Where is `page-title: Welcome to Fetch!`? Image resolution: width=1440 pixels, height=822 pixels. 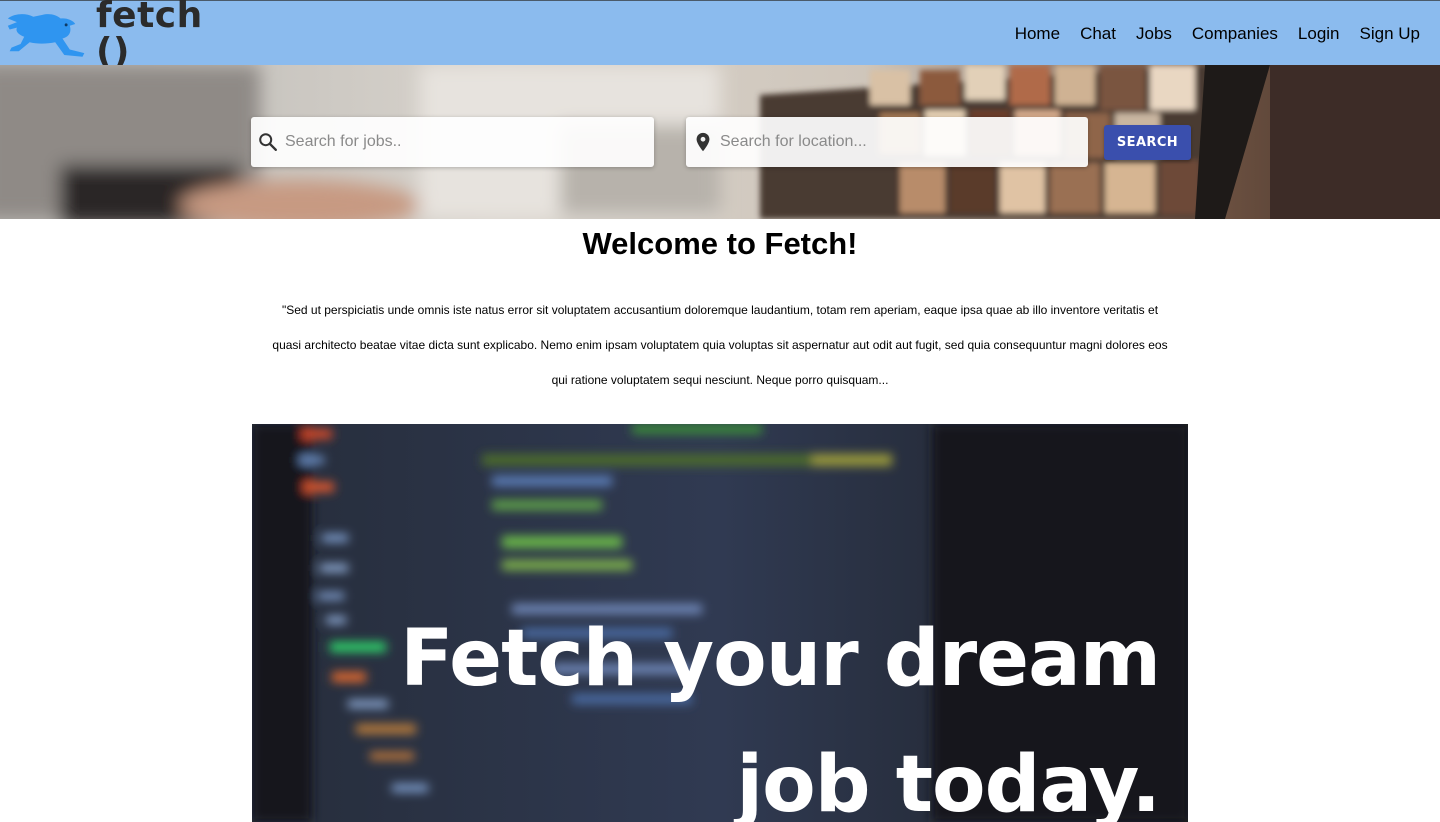 page-title: Welcome to Fetch! is located at coordinates (720, 243).